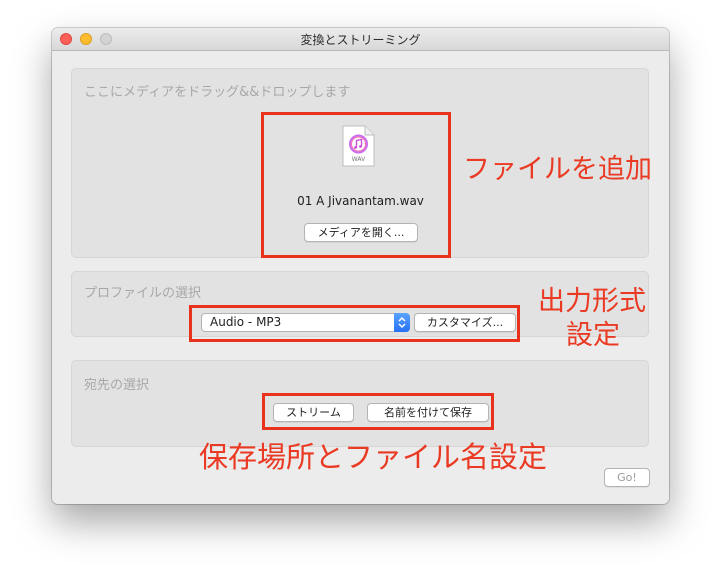  Describe the element at coordinates (373, 457) in the screenshot. I see `save-location-annotation: 保存場所とファイル名設定` at that location.